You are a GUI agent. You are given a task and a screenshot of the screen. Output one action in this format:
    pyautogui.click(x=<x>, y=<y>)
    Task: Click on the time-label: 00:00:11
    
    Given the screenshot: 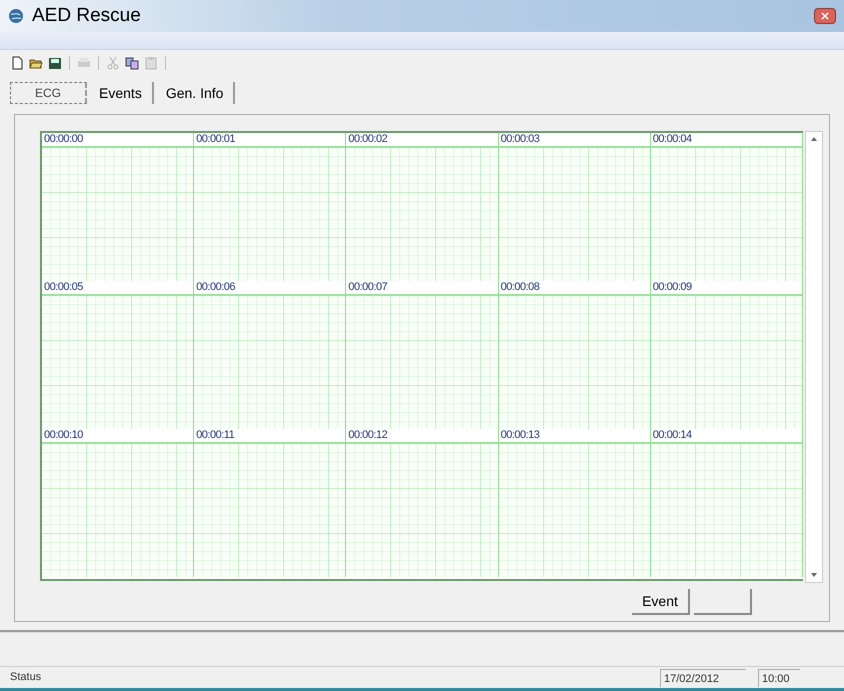 What is the action you would take?
    pyautogui.click(x=214, y=435)
    